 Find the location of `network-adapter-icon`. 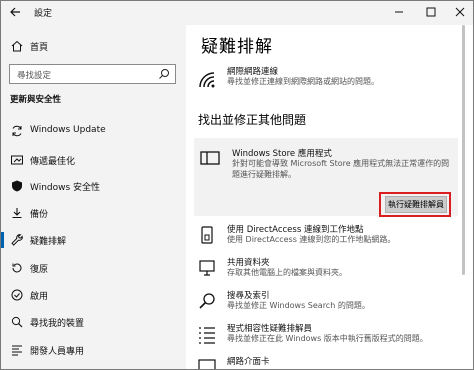

network-adapter-icon is located at coordinates (207, 363).